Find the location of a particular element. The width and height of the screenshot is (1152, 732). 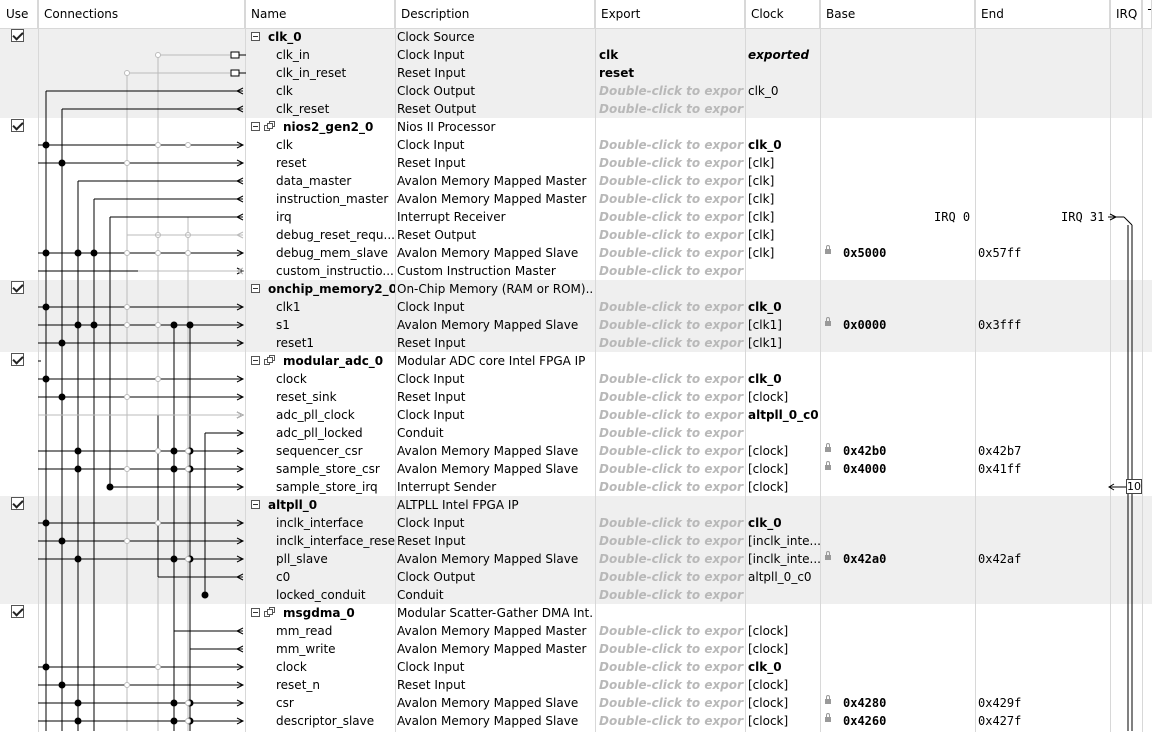

column-header-end: End is located at coordinates (1042, 14).